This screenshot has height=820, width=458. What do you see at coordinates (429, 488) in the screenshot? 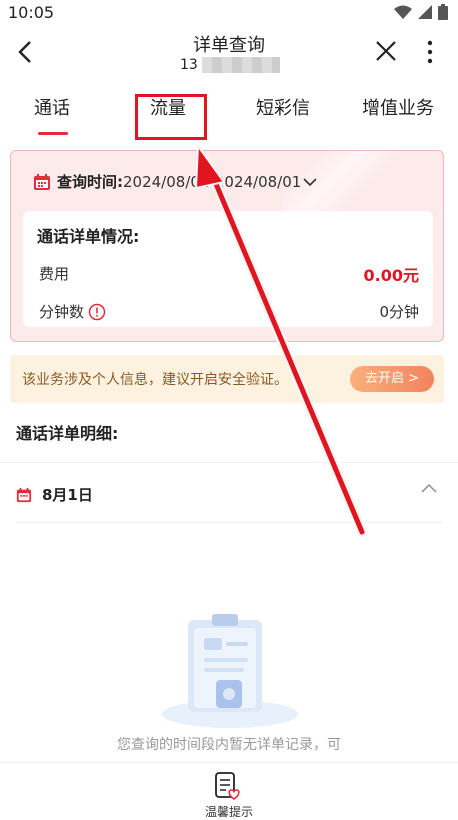
I see `chevron-up-icon` at bounding box center [429, 488].